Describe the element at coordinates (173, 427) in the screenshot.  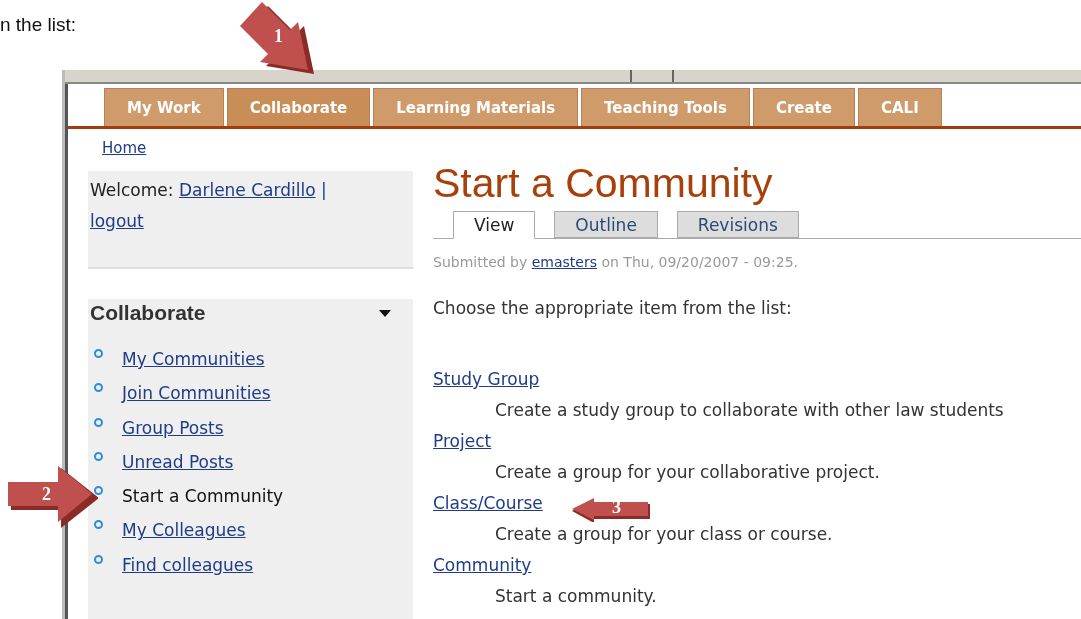
I see `sidebar-item: Group Posts` at that location.